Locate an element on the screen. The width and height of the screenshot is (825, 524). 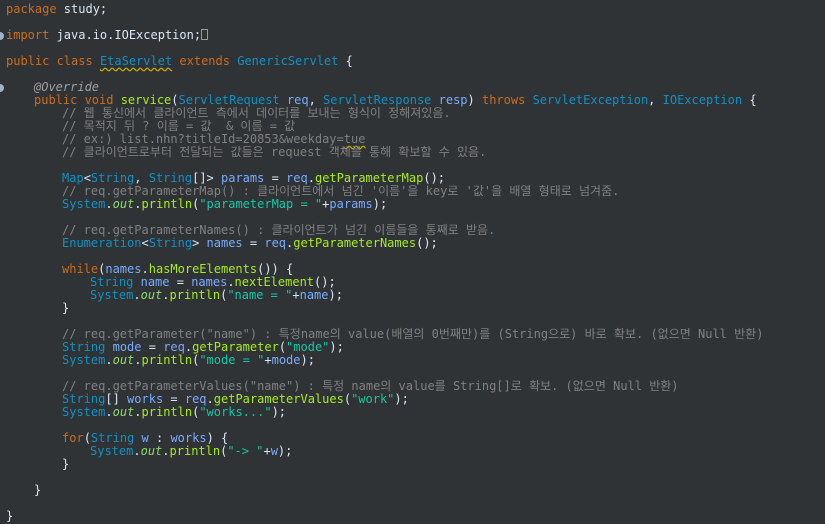
variable: params is located at coordinates (243, 178).